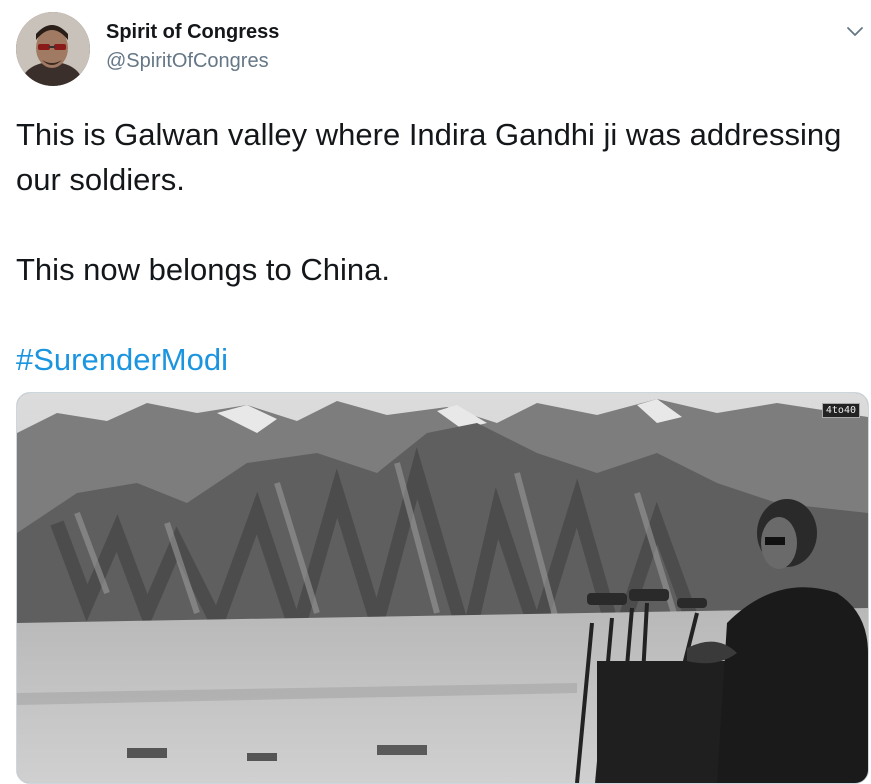 Image resolution: width=871 pixels, height=784 pixels. I want to click on chevron-down-icon, so click(855, 31).